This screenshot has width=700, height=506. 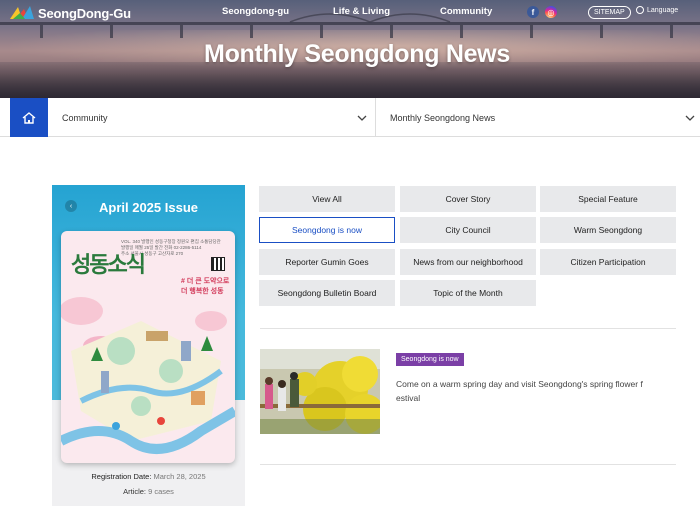 What do you see at coordinates (466, 11) in the screenshot?
I see `nav-community: Community` at bounding box center [466, 11].